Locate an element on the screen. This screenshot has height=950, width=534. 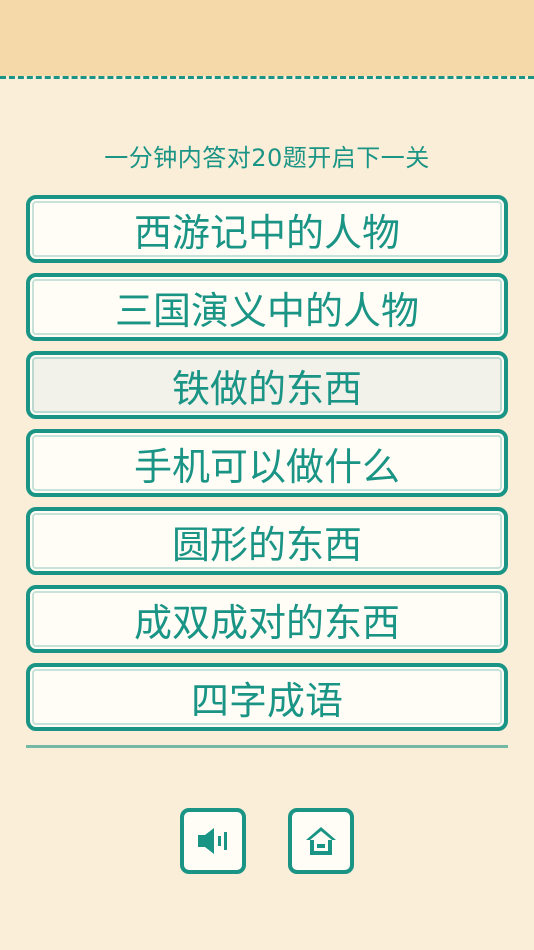
home-button is located at coordinates (321, 841).